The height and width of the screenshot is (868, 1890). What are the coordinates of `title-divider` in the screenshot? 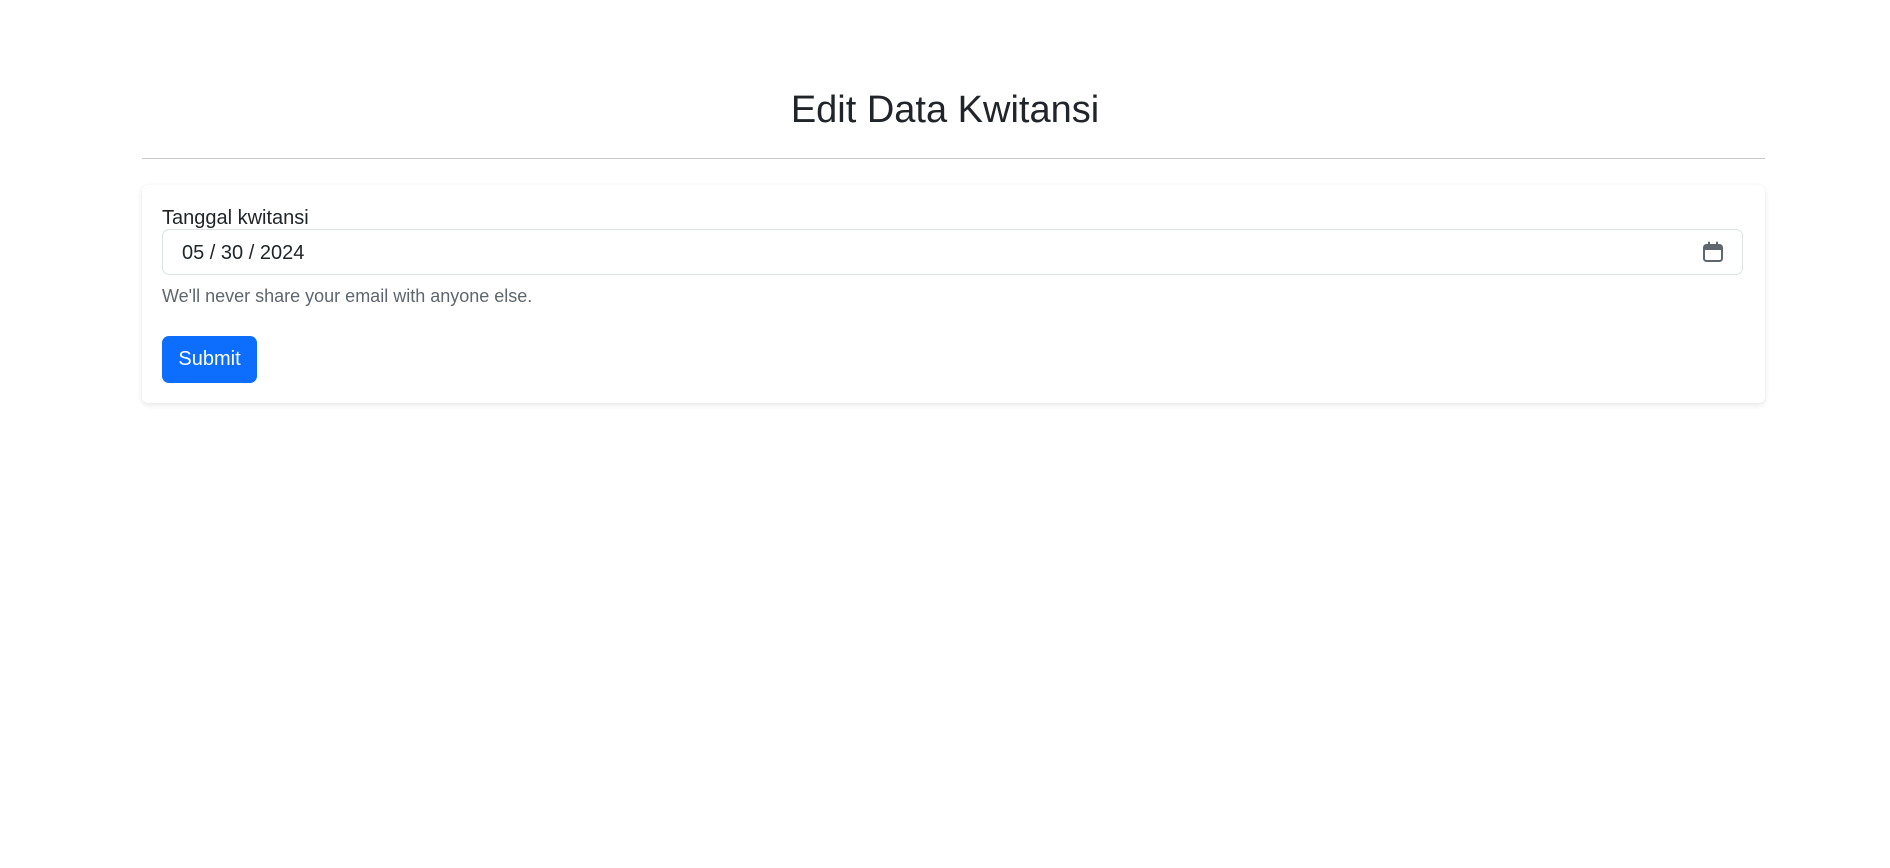 It's located at (953, 158).